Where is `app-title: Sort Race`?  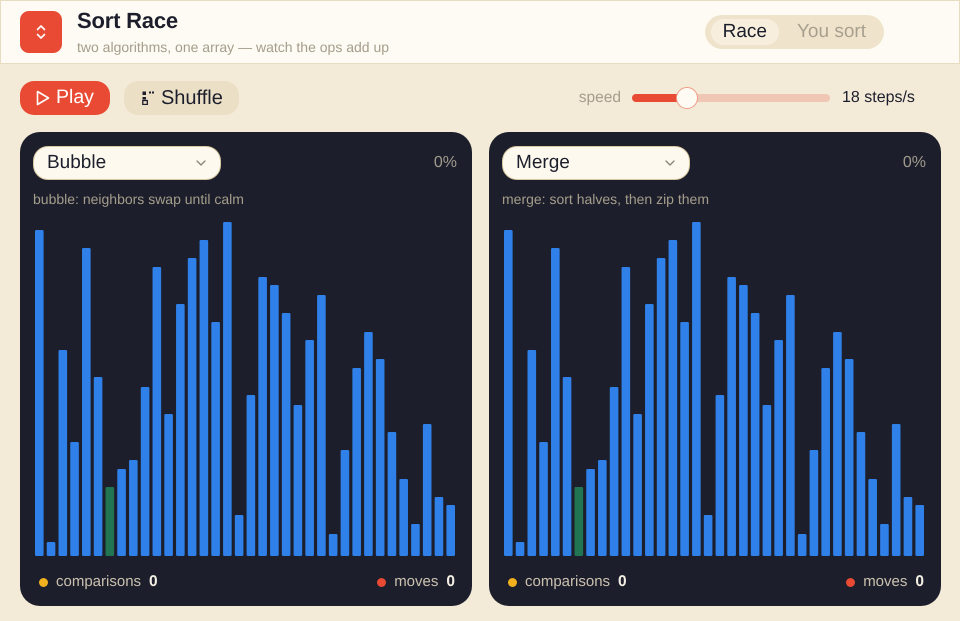 app-title: Sort Race is located at coordinates (128, 20).